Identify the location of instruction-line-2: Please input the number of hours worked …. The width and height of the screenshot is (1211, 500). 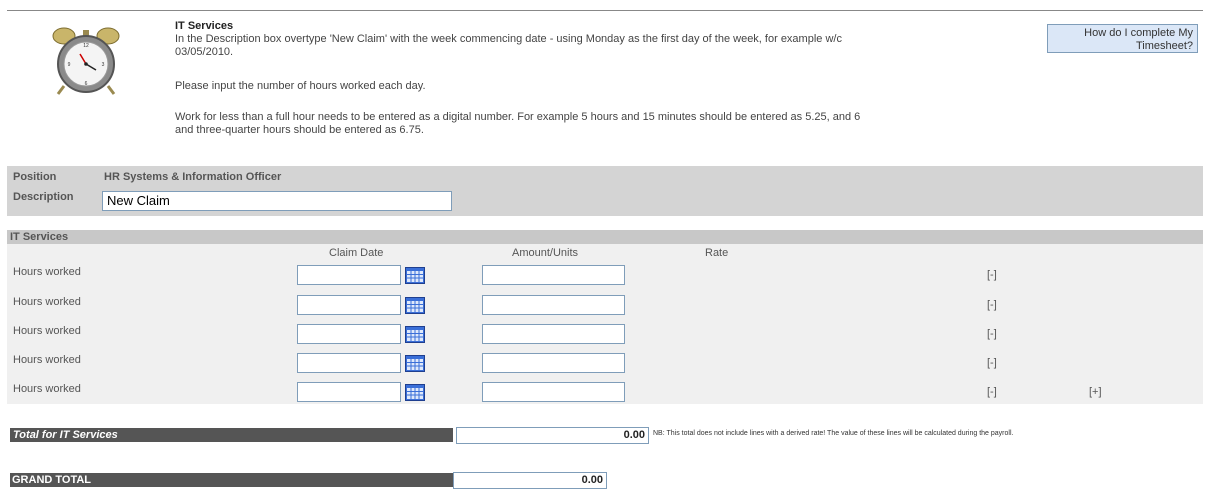
(300, 86).